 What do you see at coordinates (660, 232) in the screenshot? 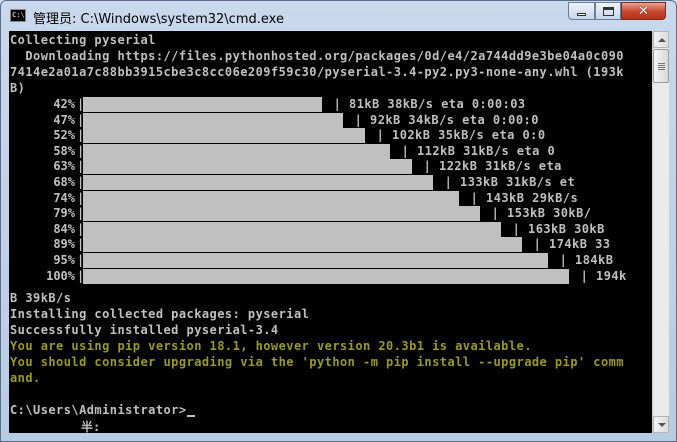
I see `vertical-scrollbar` at bounding box center [660, 232].